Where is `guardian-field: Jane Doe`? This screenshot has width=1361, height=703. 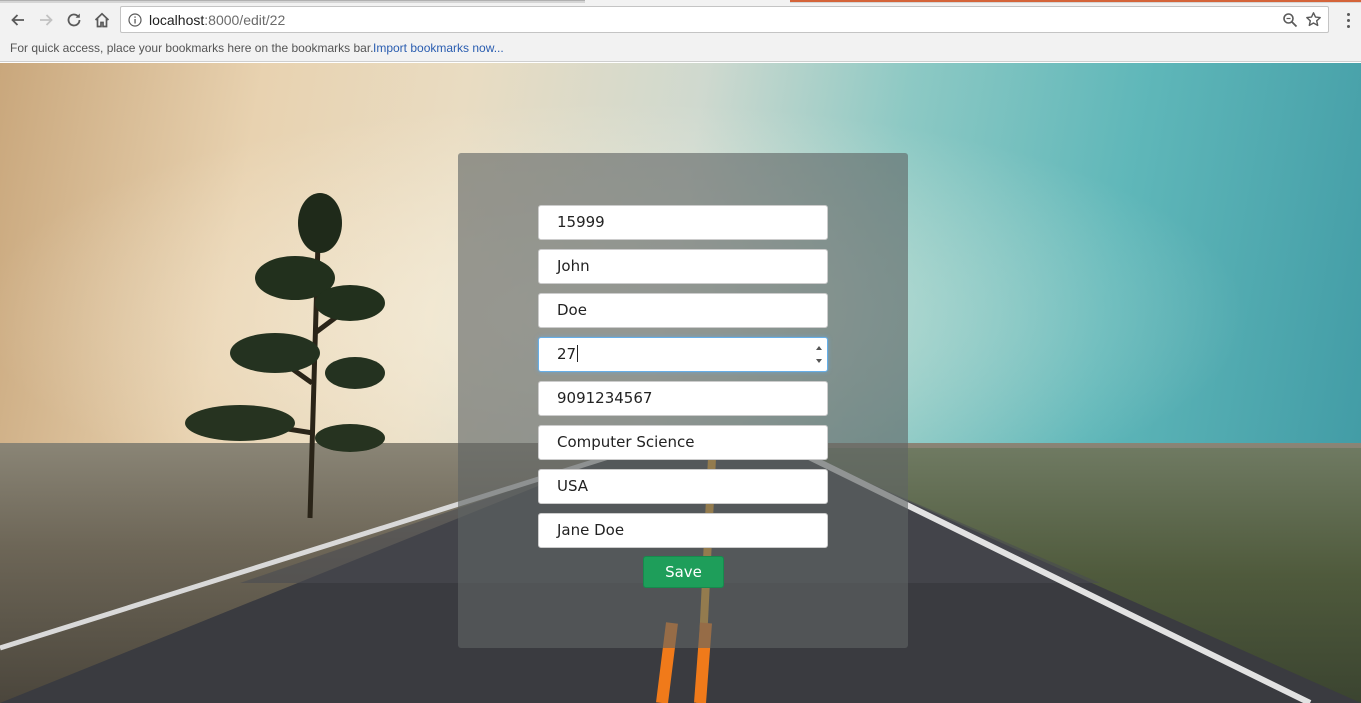 guardian-field: Jane Doe is located at coordinates (683, 530).